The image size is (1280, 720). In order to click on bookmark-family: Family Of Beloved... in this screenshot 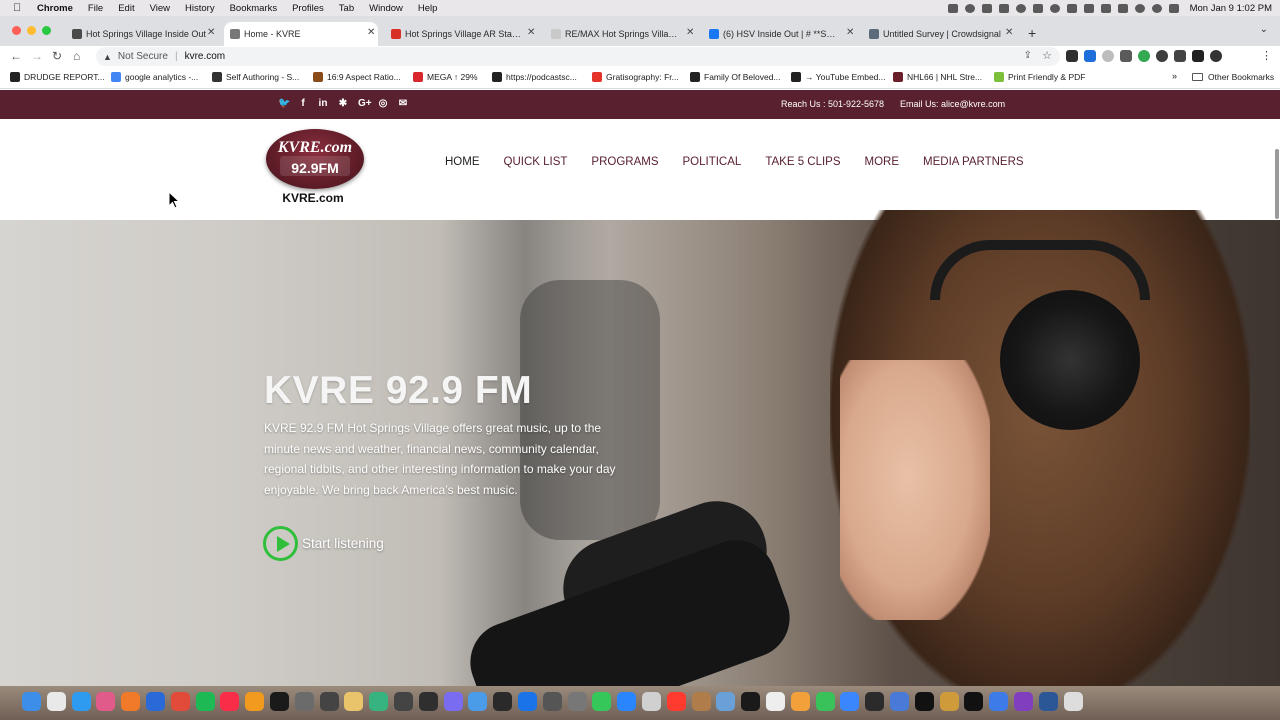, I will do `click(735, 77)`.